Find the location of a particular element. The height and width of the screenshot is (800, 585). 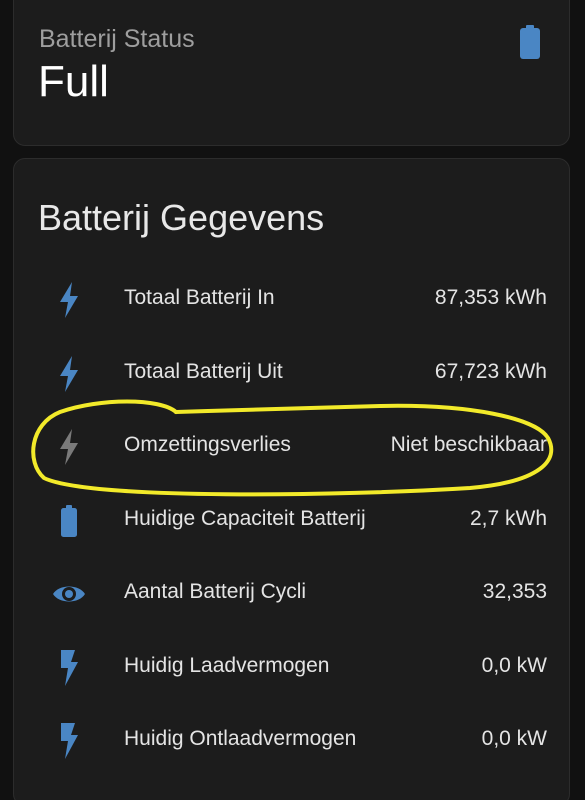

entity-row-charge-power: Huidig Laadvermogen 0,0 kW is located at coordinates (291, 668).